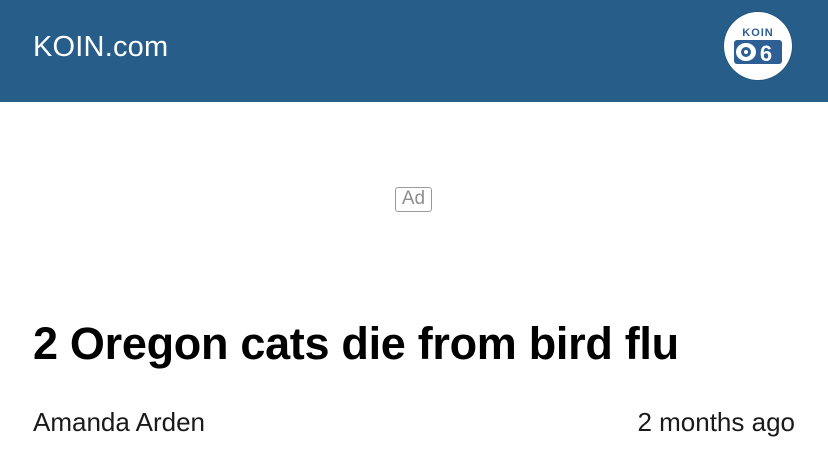 The width and height of the screenshot is (828, 476). What do you see at coordinates (716, 422) in the screenshot?
I see `article-timestamp: 2 months ago` at bounding box center [716, 422].